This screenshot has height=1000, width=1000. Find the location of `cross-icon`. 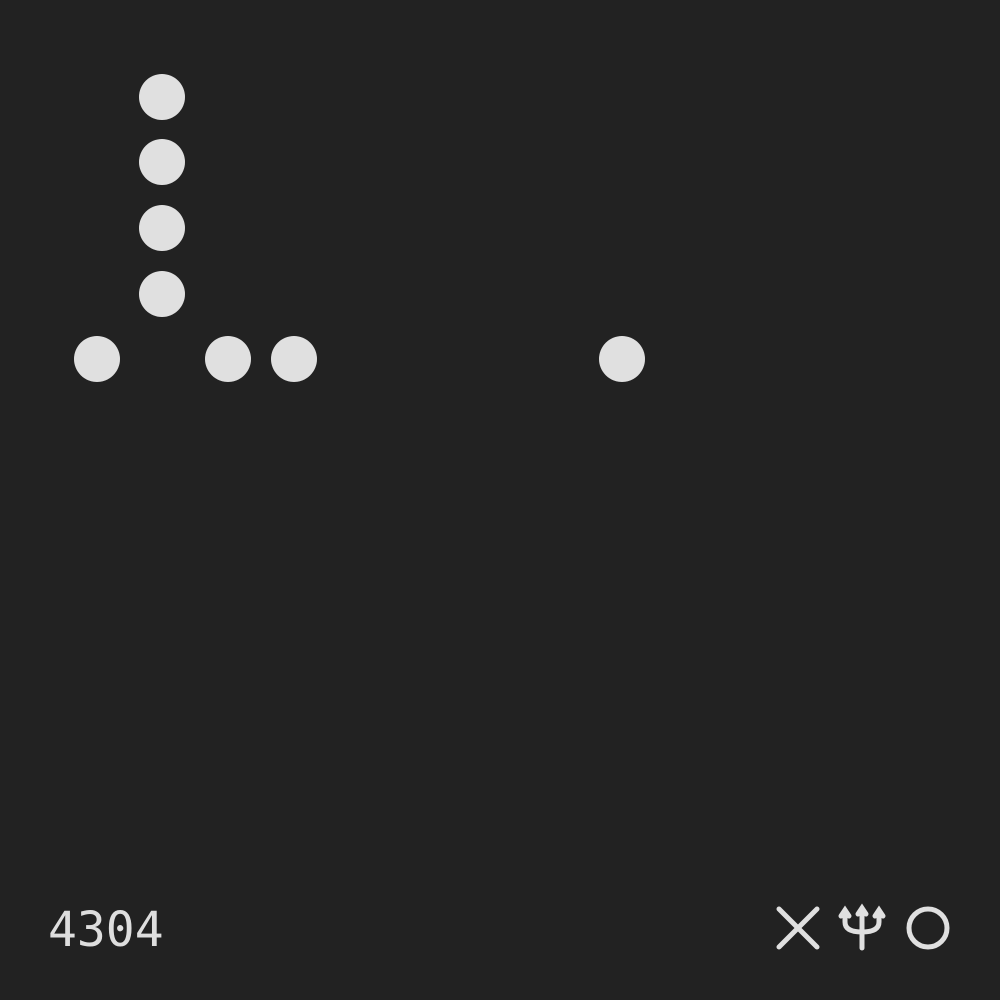

cross-icon is located at coordinates (798, 928).